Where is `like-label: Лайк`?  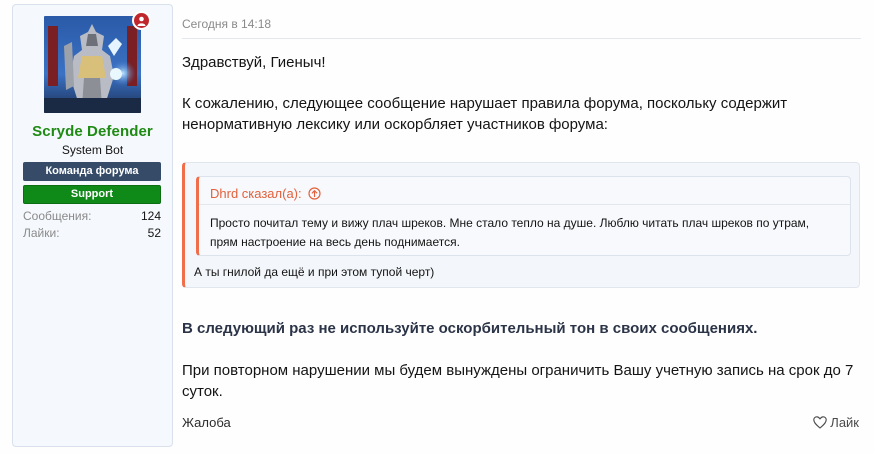 like-label: Лайк is located at coordinates (844, 422).